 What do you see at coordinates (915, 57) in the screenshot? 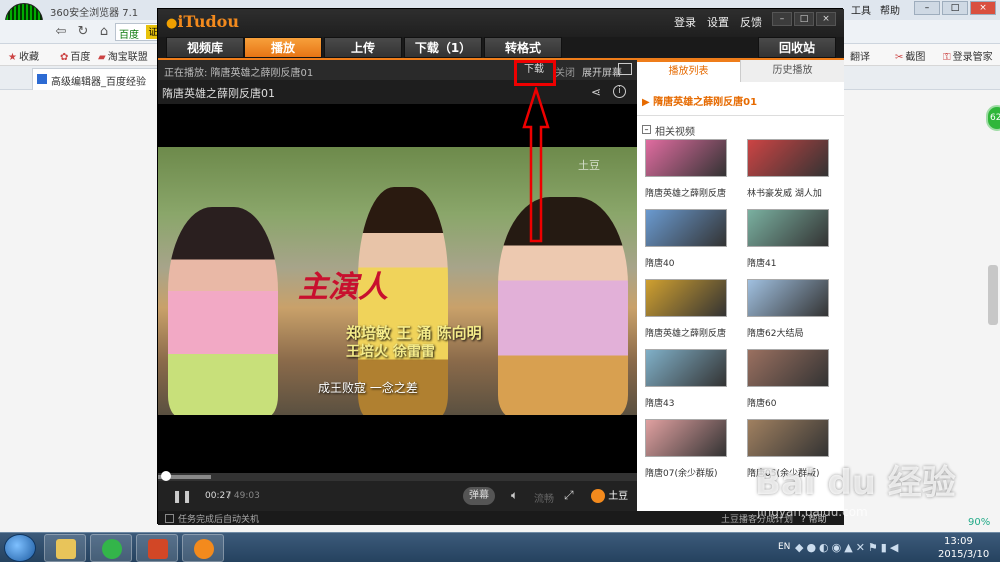
I see `bookmark-label: 截图` at bounding box center [915, 57].